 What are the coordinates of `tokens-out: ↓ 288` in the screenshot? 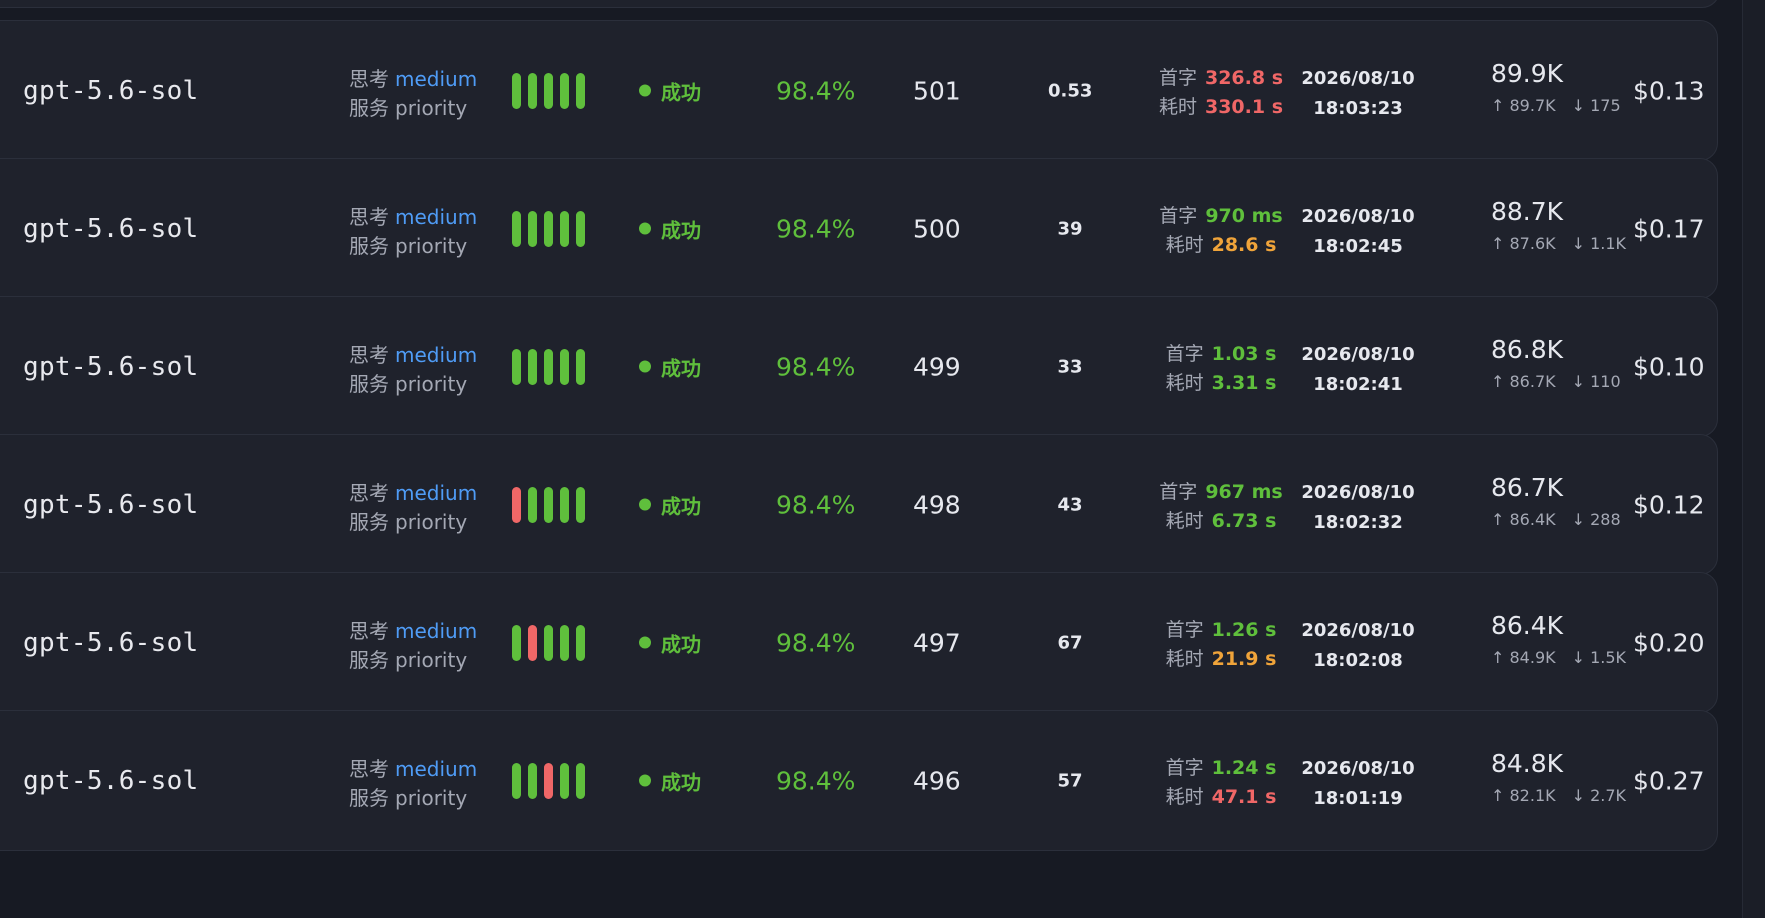 It's located at (1596, 519).